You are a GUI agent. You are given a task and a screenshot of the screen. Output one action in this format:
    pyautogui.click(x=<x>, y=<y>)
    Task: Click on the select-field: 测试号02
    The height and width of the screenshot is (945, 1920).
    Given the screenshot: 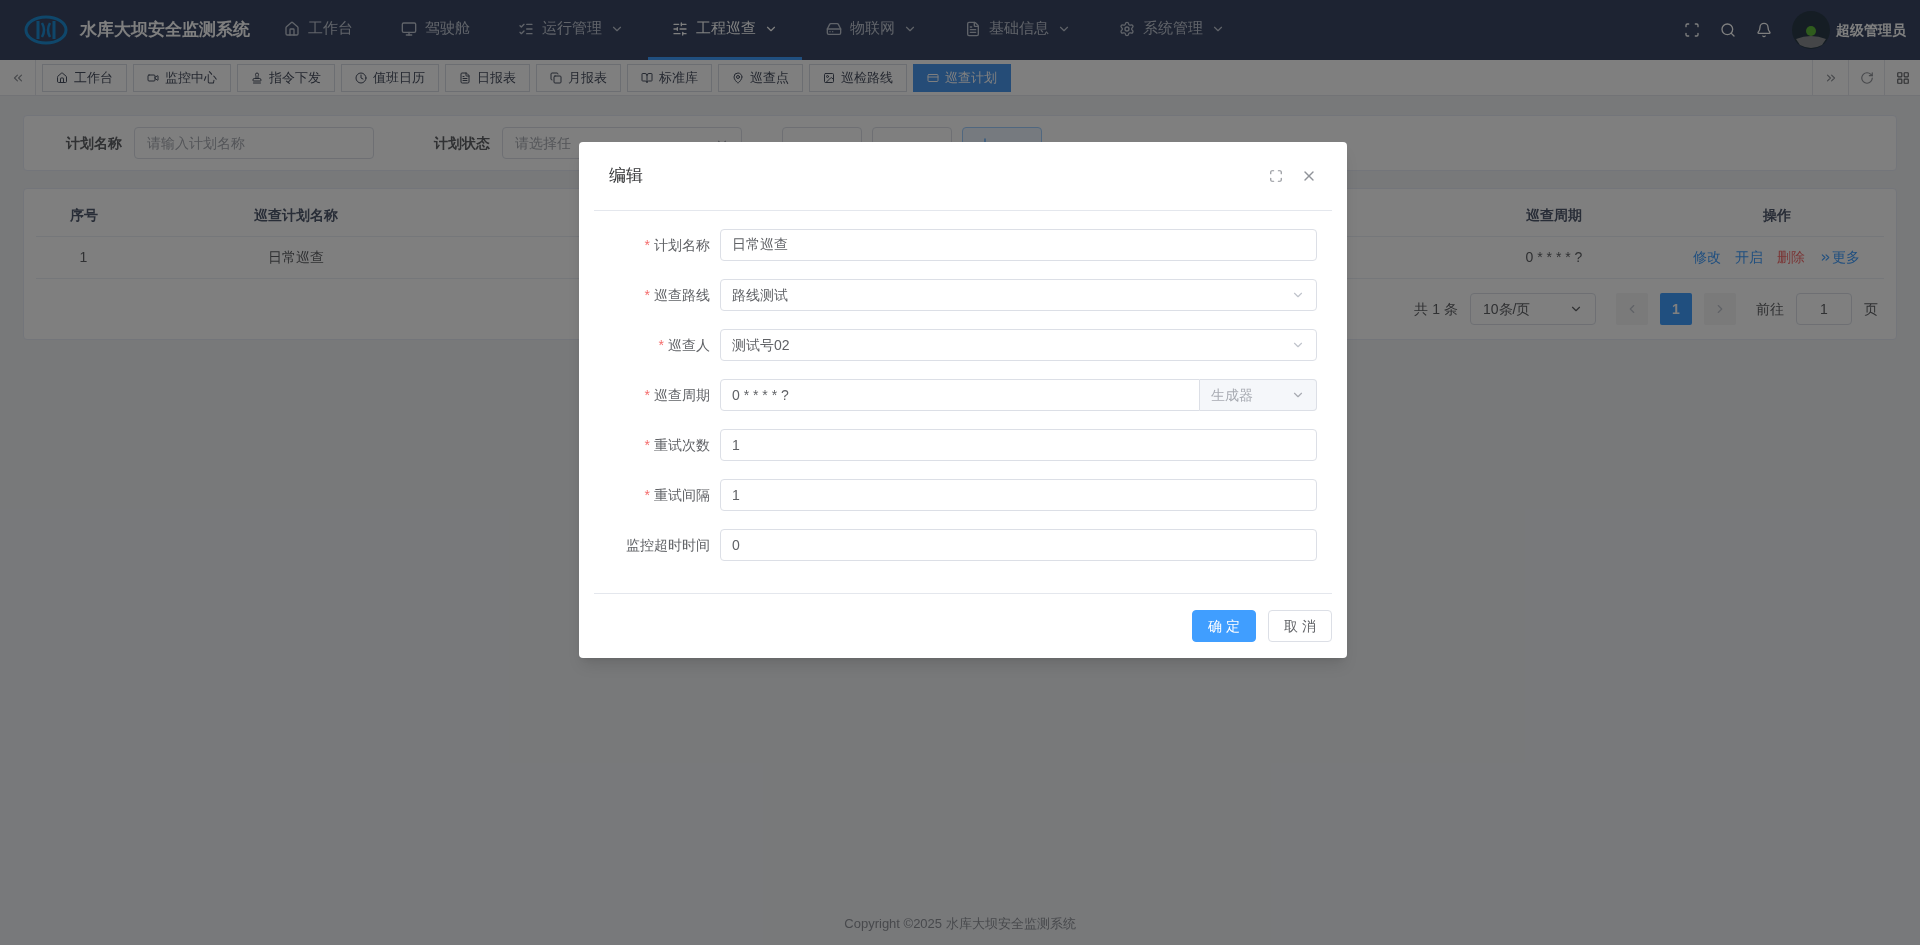 What is the action you would take?
    pyautogui.click(x=1018, y=345)
    